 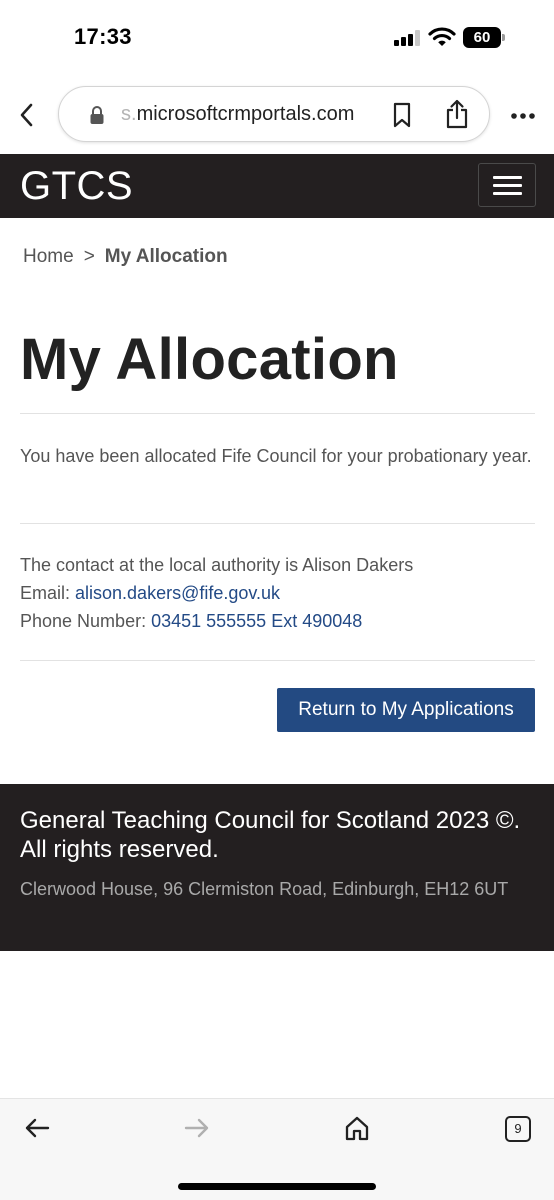 What do you see at coordinates (197, 1128) in the screenshot?
I see `arrow-right-icon` at bounding box center [197, 1128].